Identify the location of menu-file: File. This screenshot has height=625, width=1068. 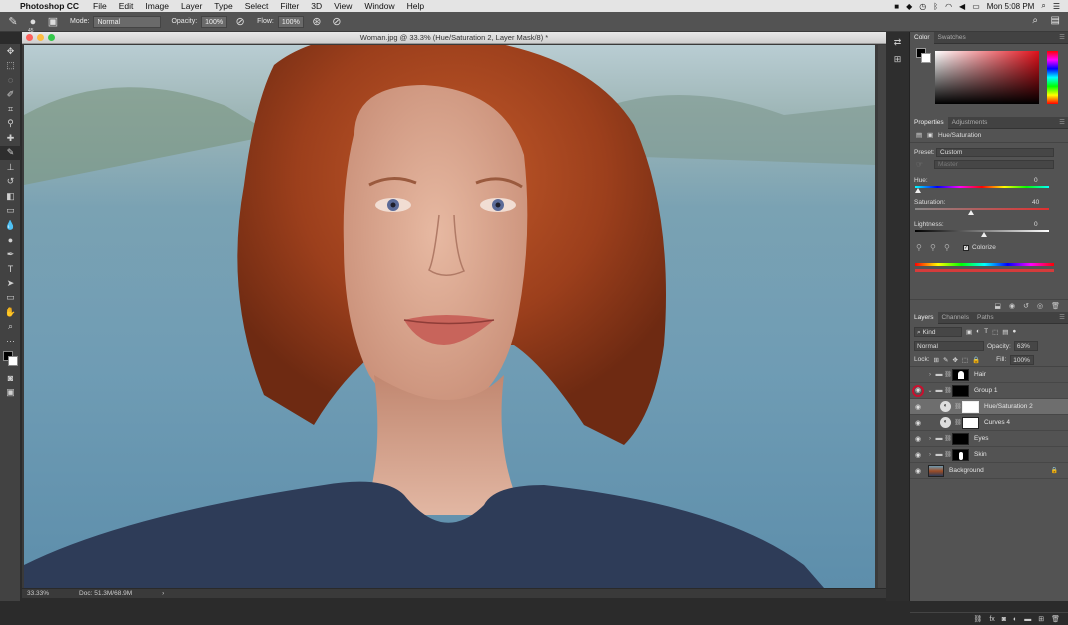
(100, 6).